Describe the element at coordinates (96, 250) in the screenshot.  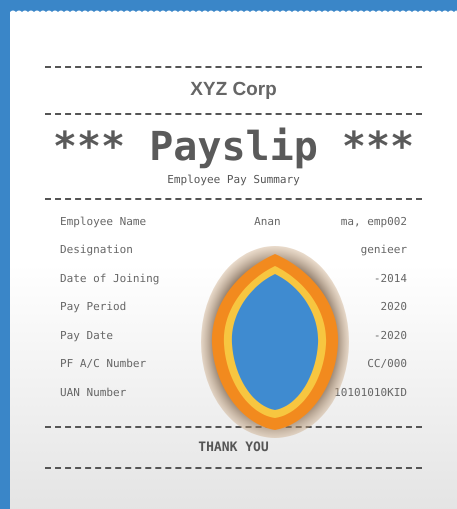
I see `field-label: Designation` at that location.